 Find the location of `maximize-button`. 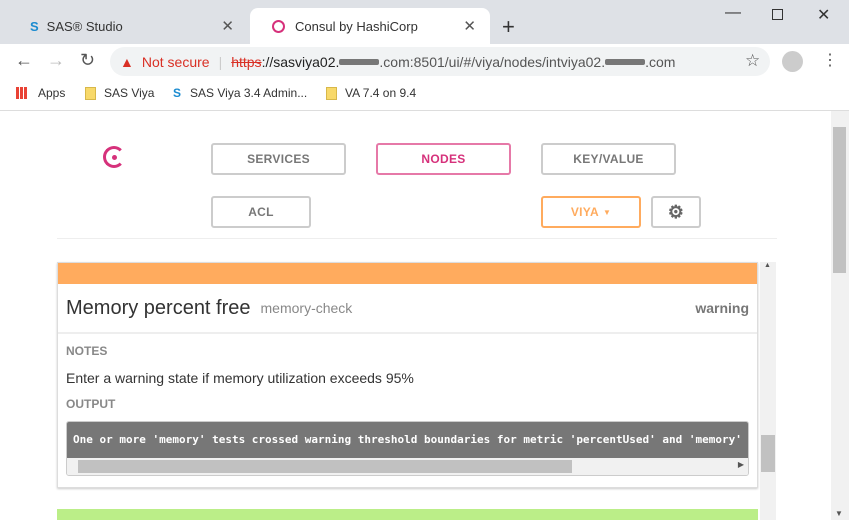

maximize-button is located at coordinates (777, 14).